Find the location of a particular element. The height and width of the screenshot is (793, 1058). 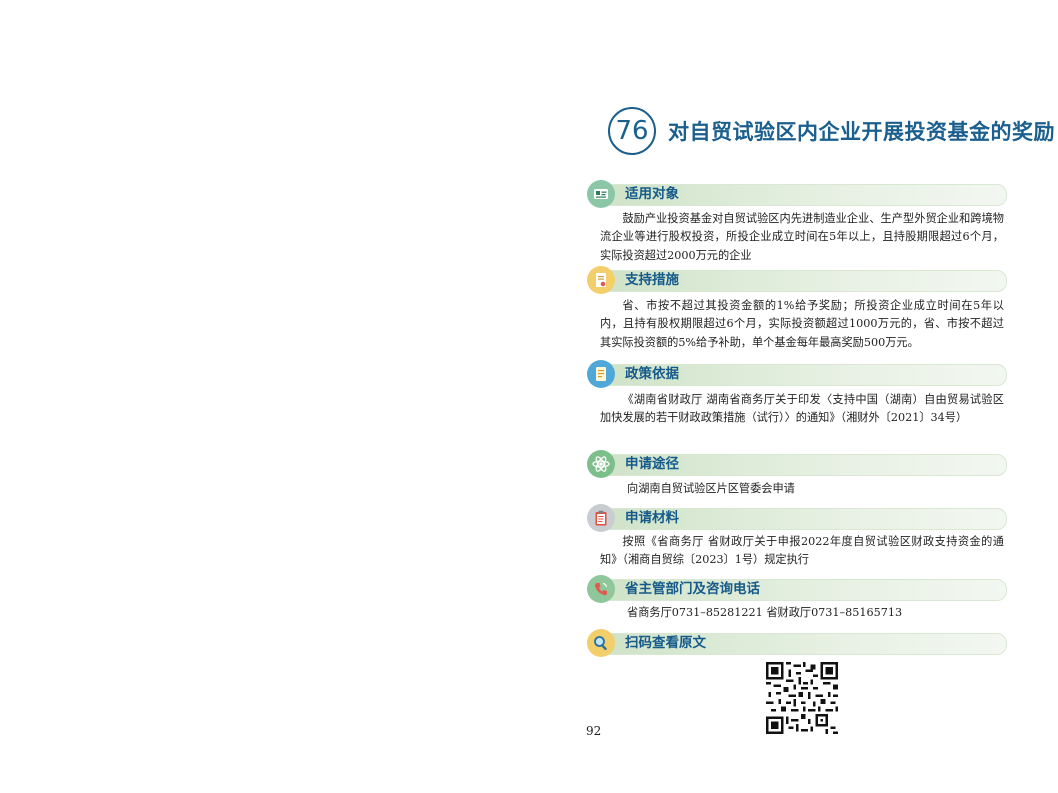

section-title: 适用对象 is located at coordinates (652, 194).